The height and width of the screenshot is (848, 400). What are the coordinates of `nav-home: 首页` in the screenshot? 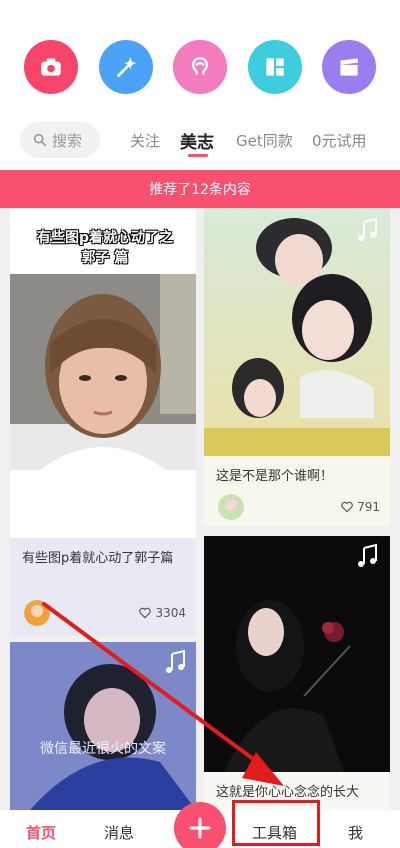 It's located at (41, 832).